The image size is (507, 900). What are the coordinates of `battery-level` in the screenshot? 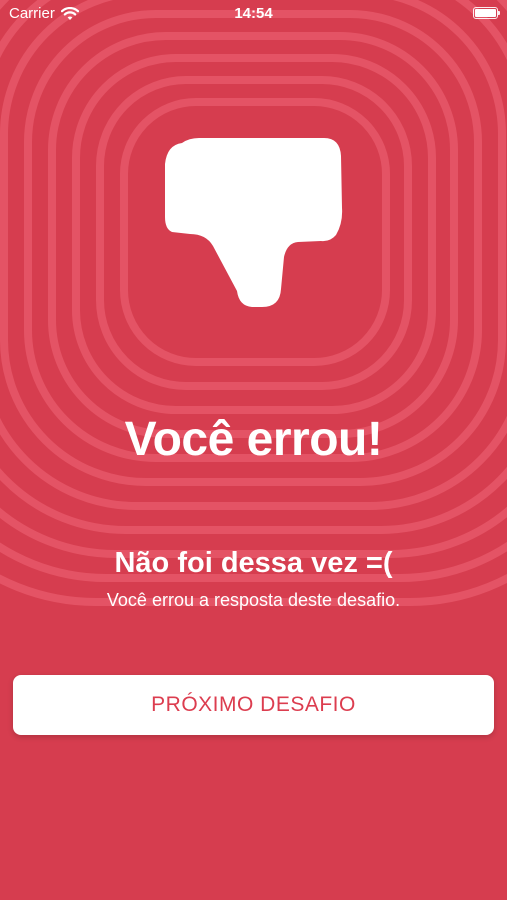 It's located at (485, 13).